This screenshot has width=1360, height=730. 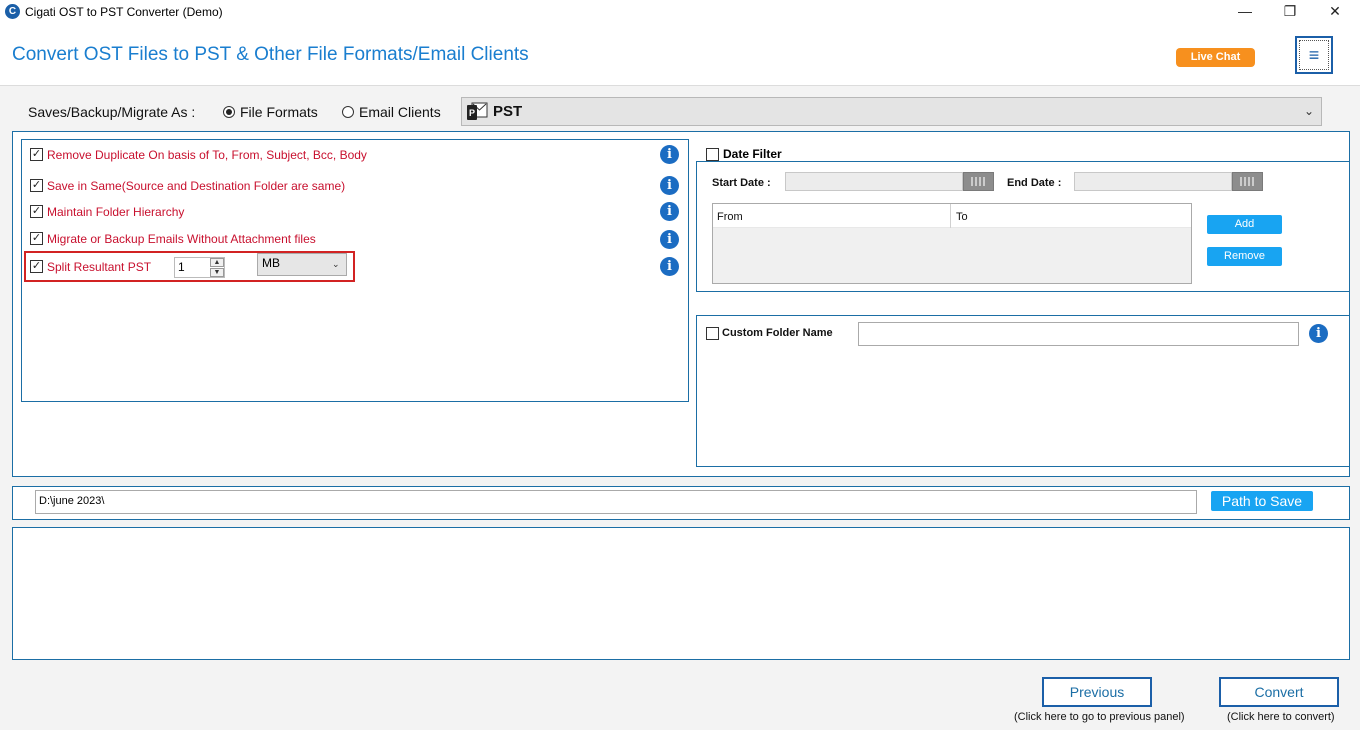 What do you see at coordinates (1034, 183) in the screenshot?
I see `end-date-label: End Date :` at bounding box center [1034, 183].